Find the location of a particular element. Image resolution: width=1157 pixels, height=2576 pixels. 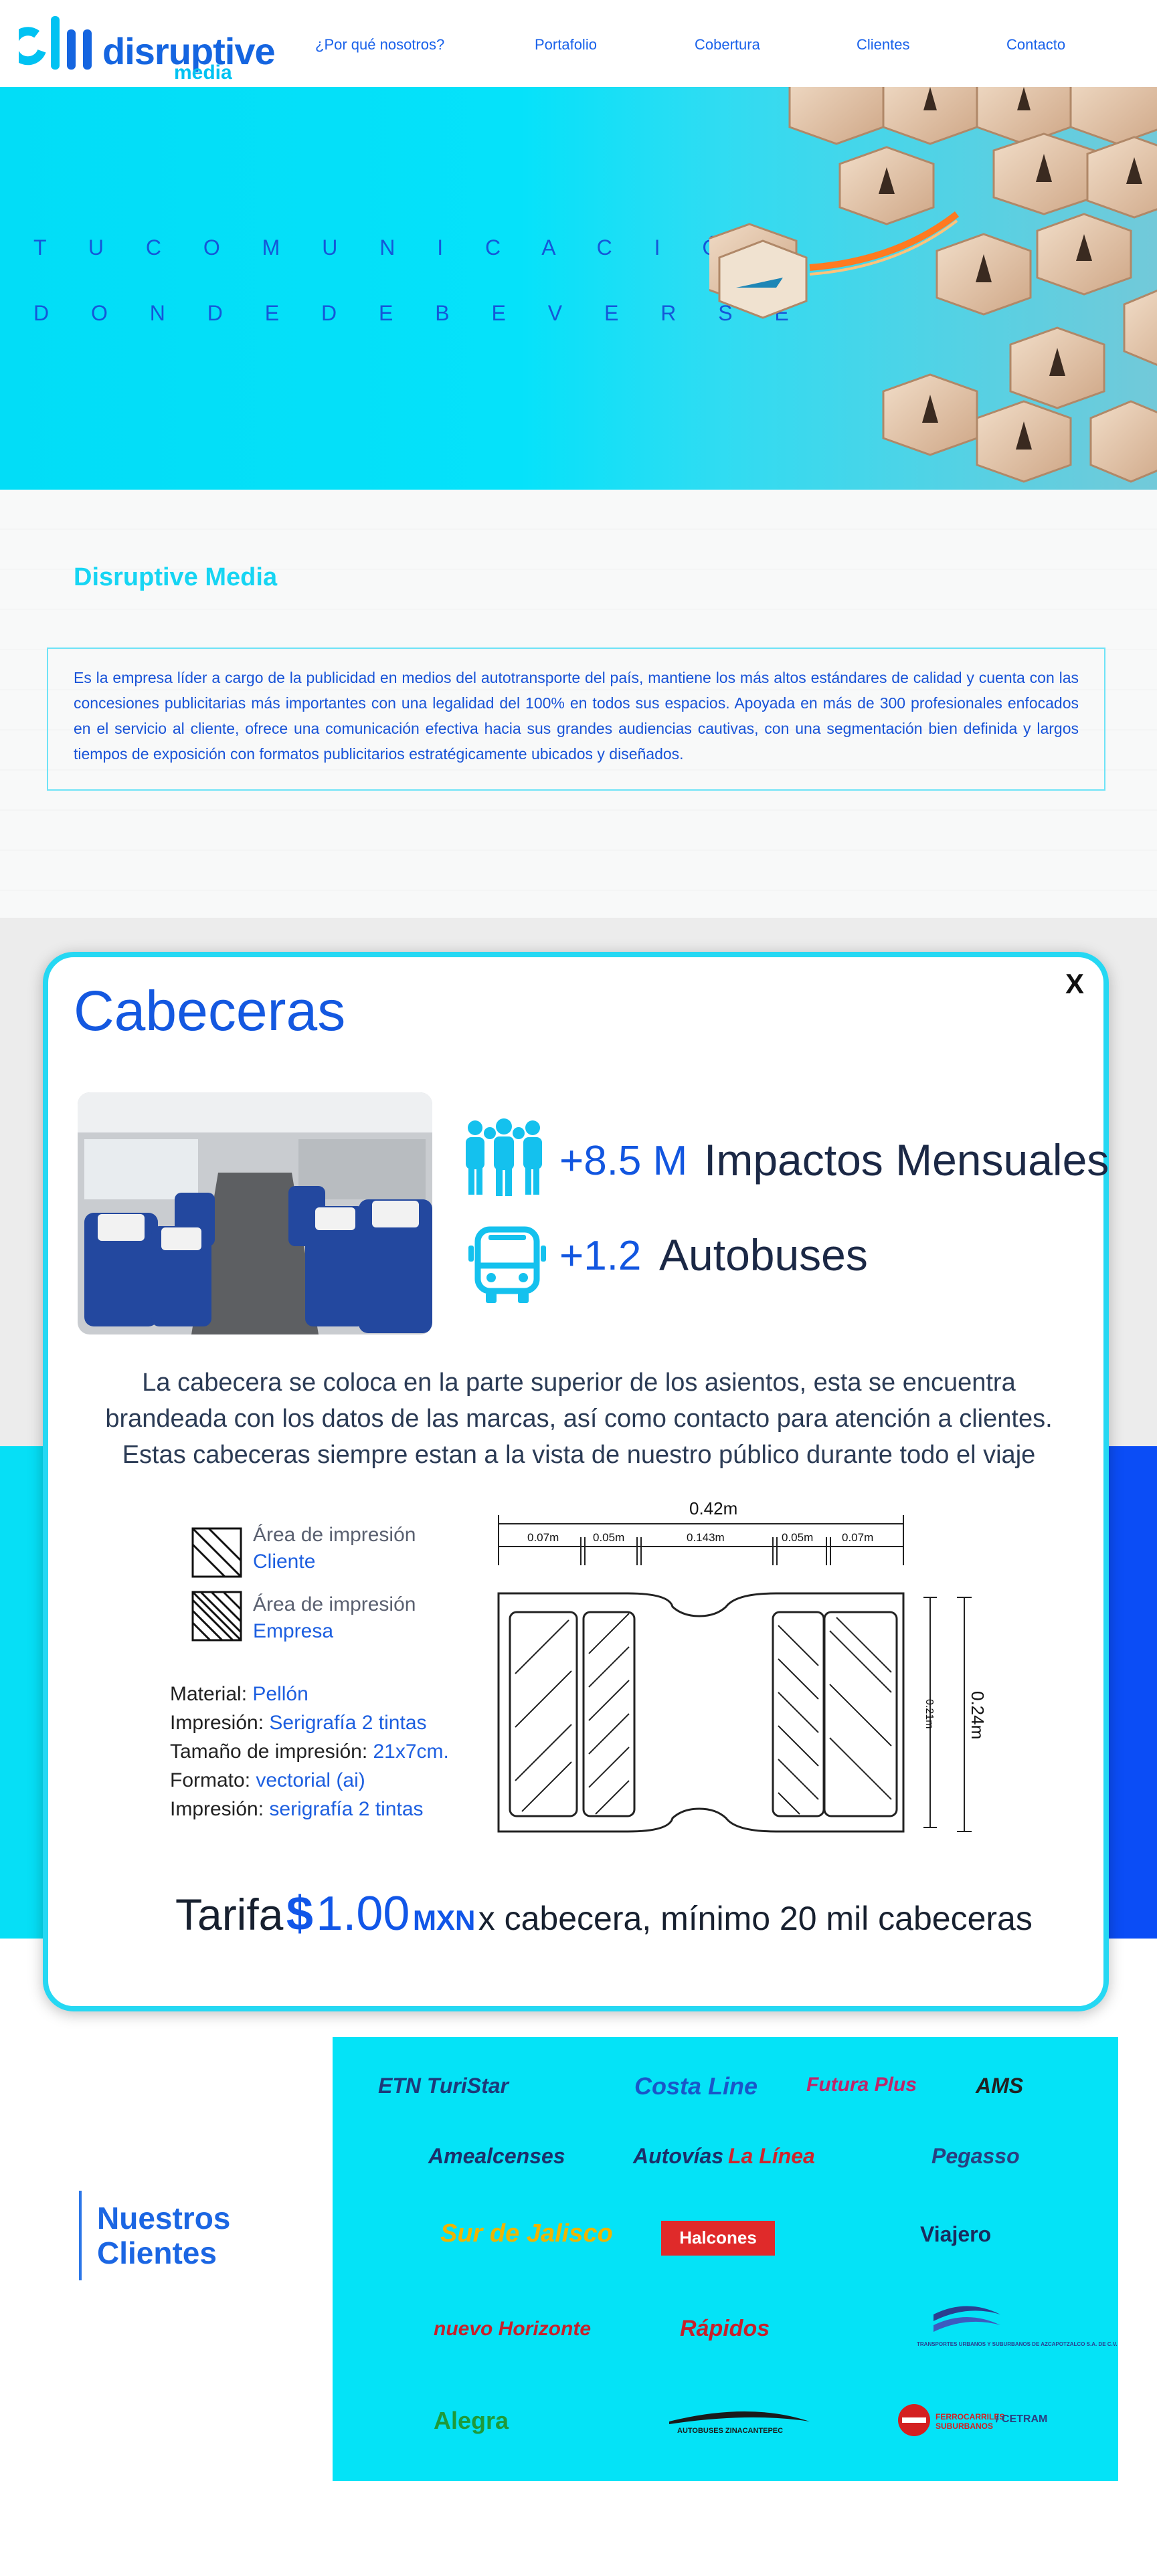

legend-cliente-label: Área de impresión is located at coordinates (335, 1535).